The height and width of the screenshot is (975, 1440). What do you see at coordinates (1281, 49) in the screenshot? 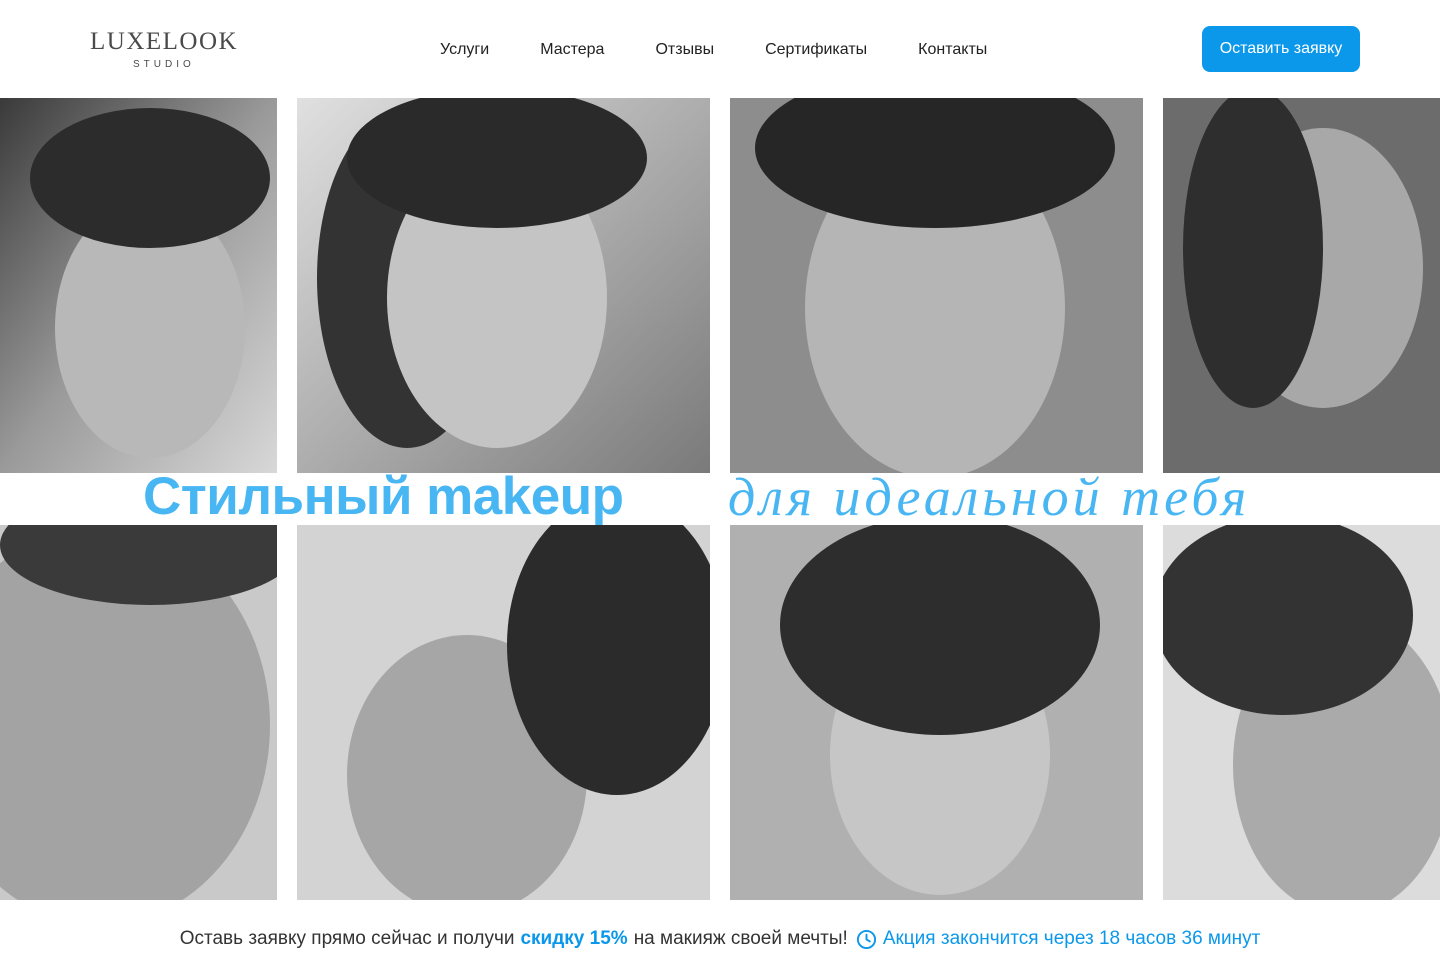
I see `submit-request-button: Оставить заявку` at bounding box center [1281, 49].